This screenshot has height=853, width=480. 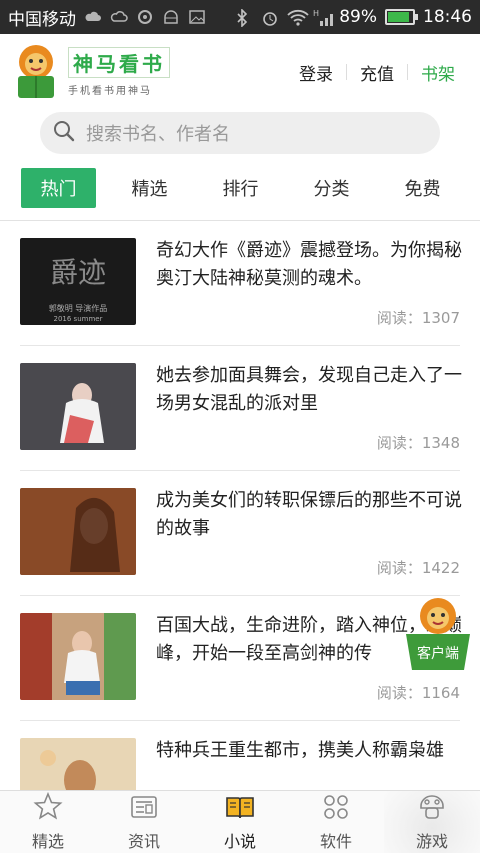 What do you see at coordinates (158, 134) in the screenshot?
I see `search-placeholder: 搜索书名、作者名` at bounding box center [158, 134].